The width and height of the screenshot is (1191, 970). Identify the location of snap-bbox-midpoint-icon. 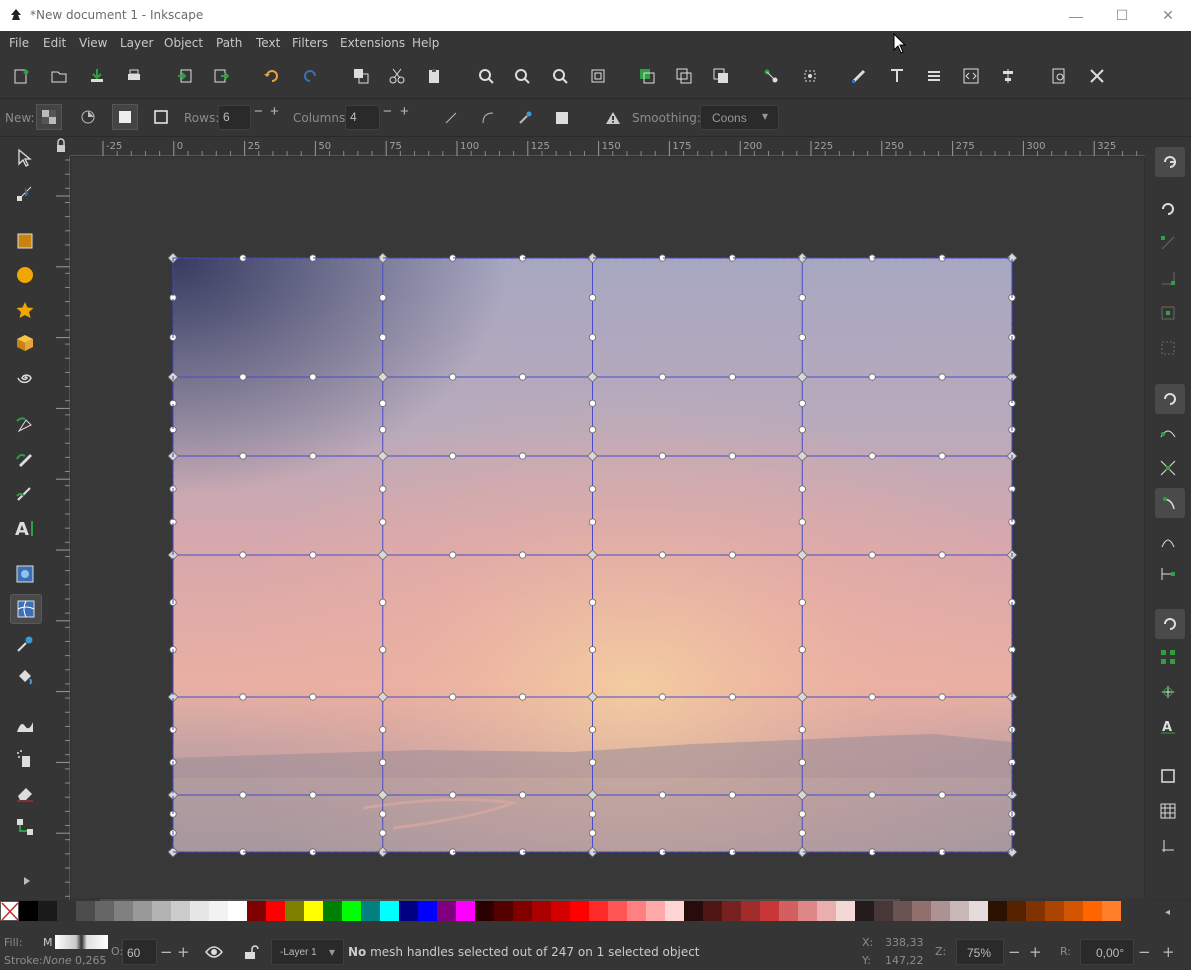
(1168, 313).